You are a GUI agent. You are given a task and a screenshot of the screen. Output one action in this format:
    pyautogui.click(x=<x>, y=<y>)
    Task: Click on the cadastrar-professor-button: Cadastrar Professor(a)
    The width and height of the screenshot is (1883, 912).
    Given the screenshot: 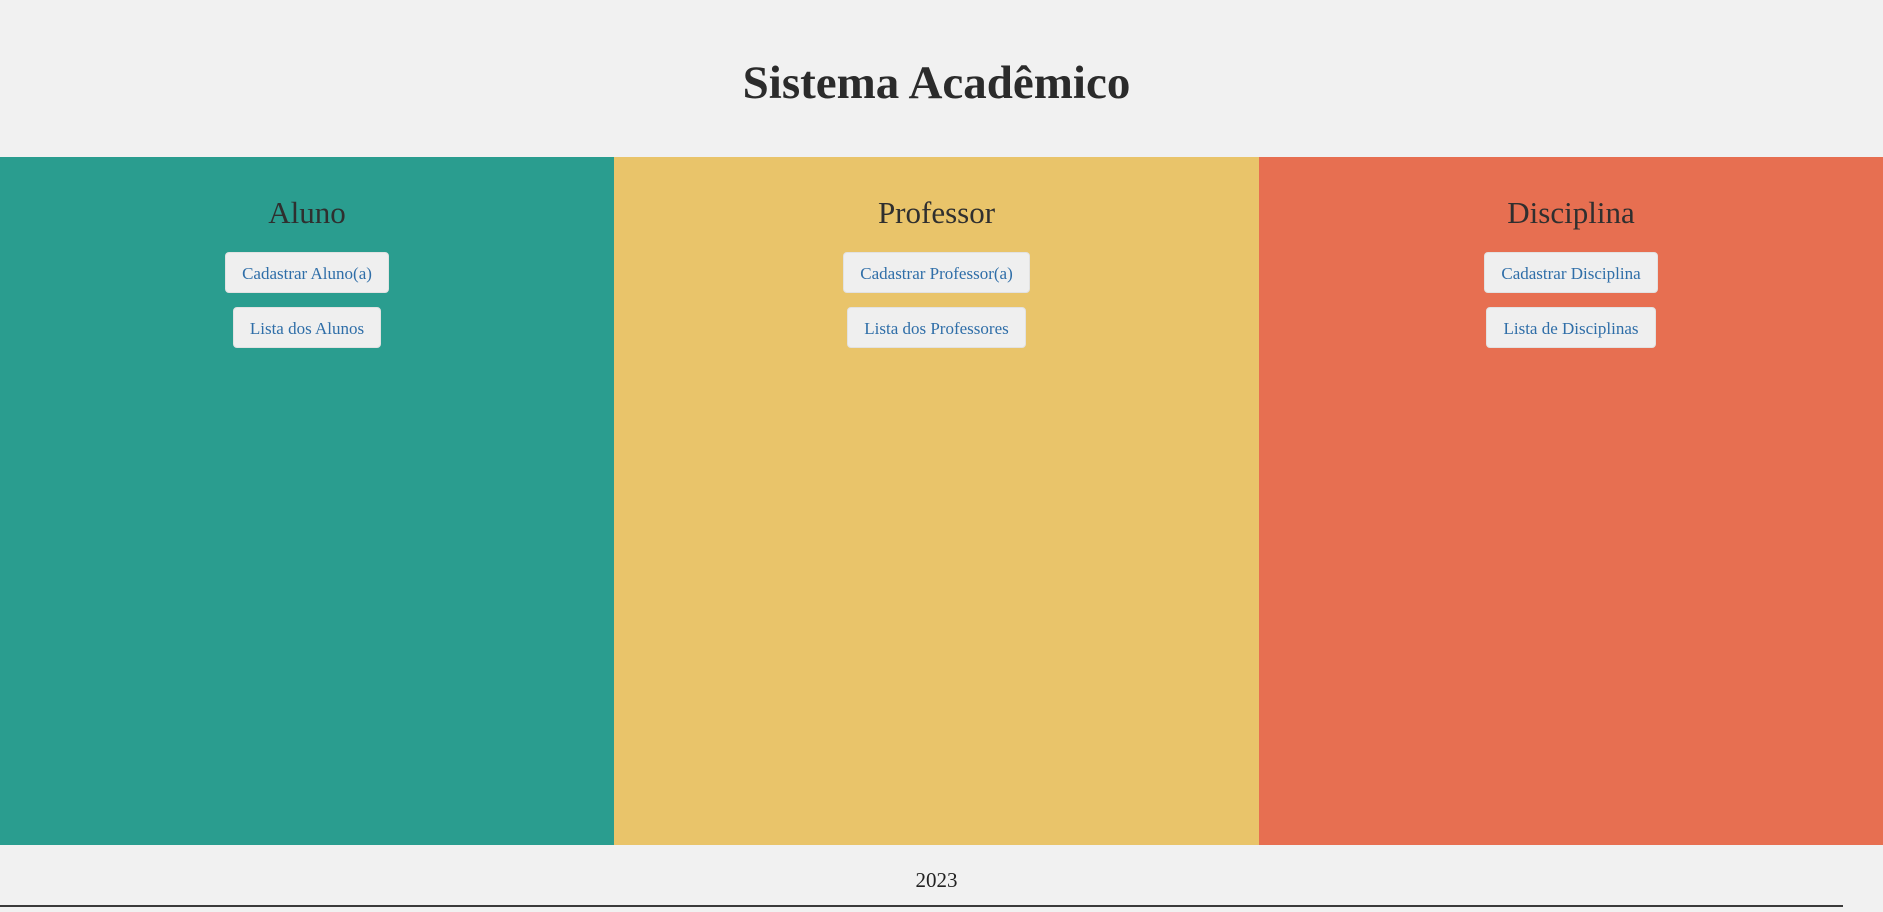 What is the action you would take?
    pyautogui.click(x=936, y=272)
    